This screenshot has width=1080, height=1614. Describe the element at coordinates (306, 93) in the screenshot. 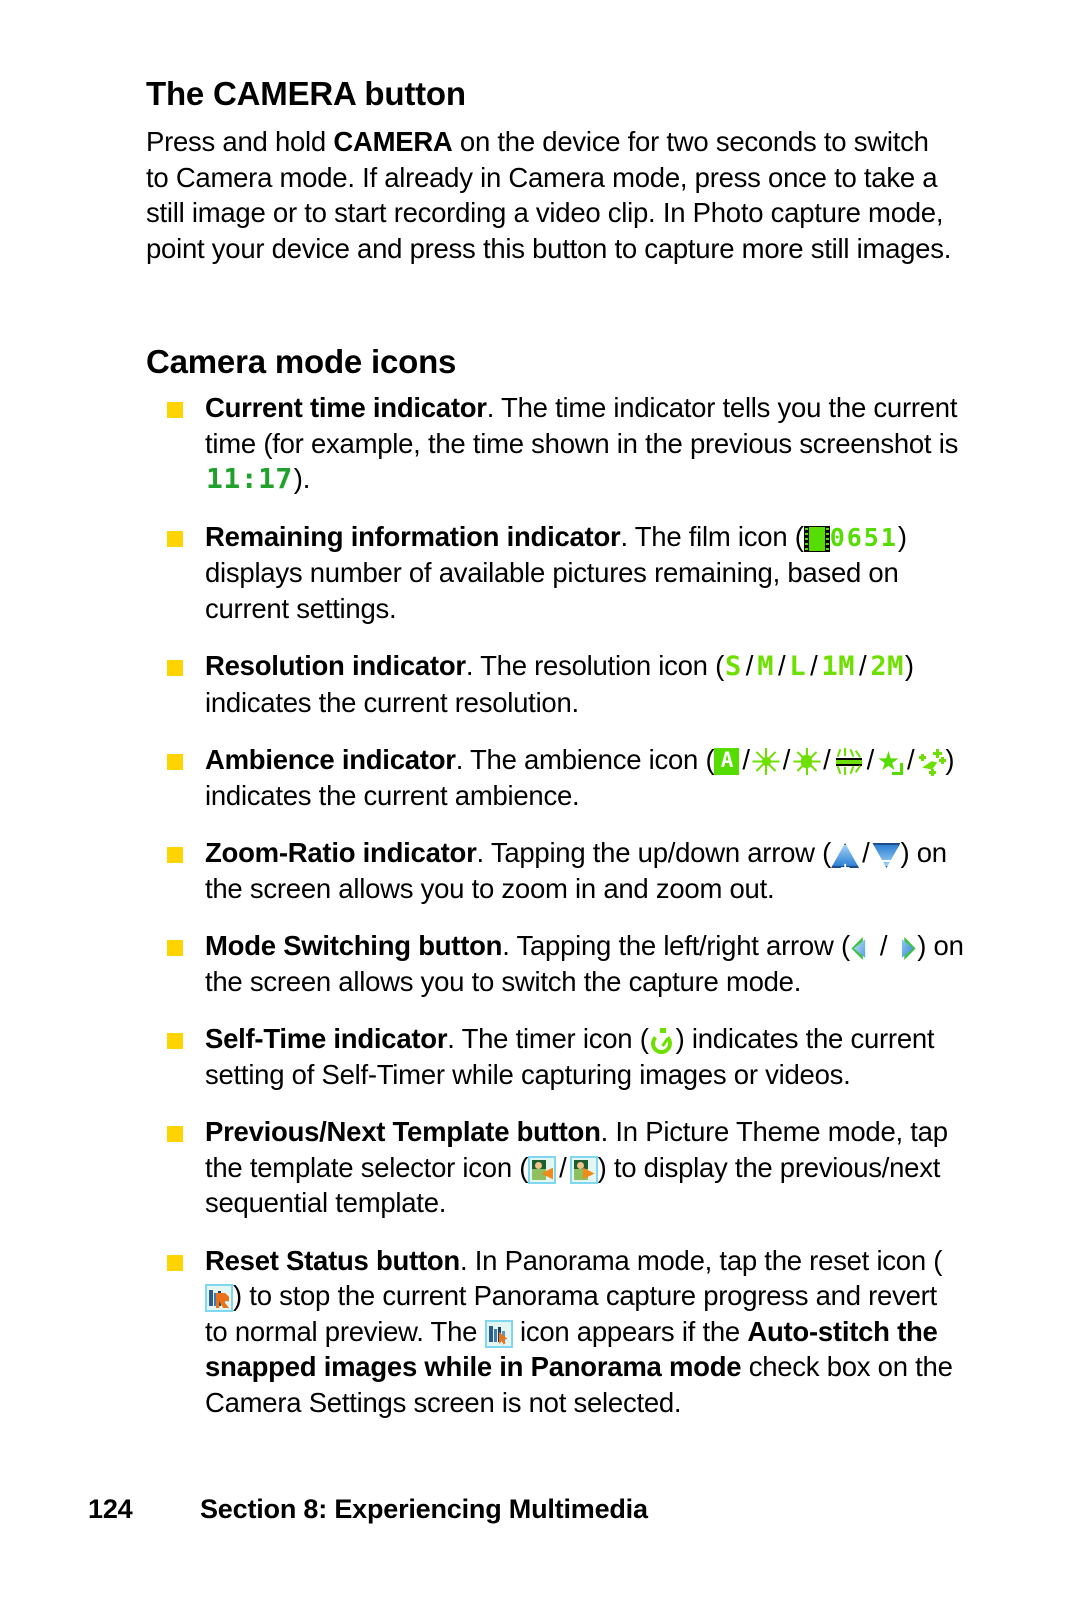

I see `heading-the-camera-button: The CAMERA button` at that location.